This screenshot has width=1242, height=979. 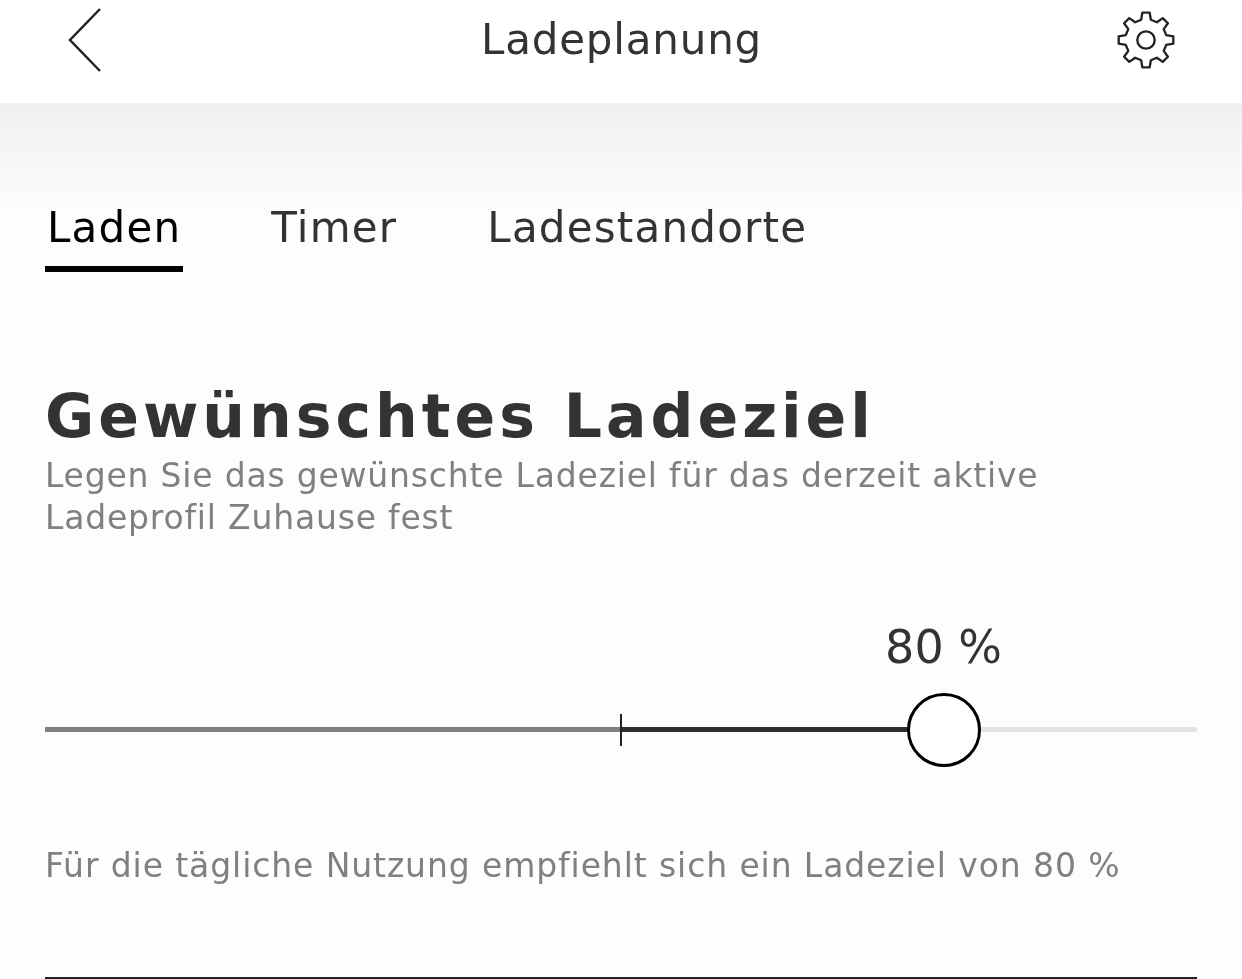 What do you see at coordinates (943, 648) in the screenshot?
I see `slider-value: 80 %` at bounding box center [943, 648].